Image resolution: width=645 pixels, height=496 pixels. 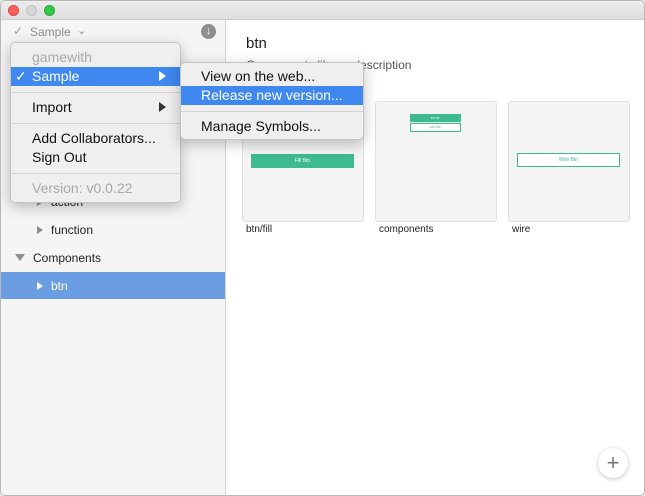 I want to click on download-icon: ↓, so click(x=208, y=31).